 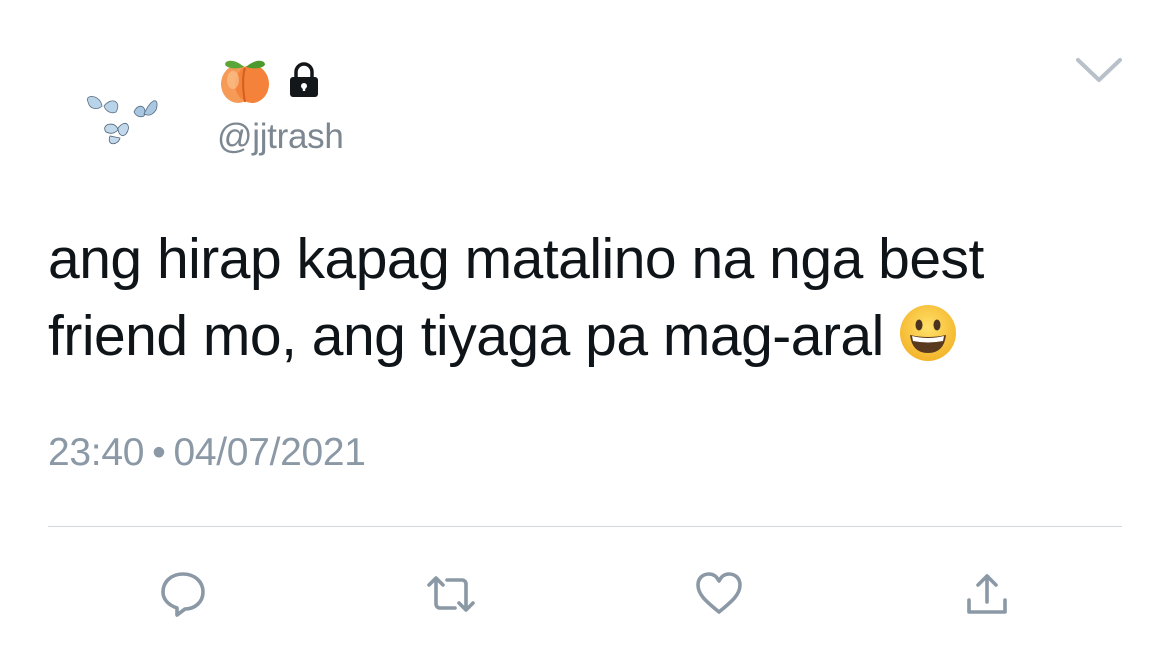 I want to click on user-handle: @jjtrash, so click(x=280, y=137).